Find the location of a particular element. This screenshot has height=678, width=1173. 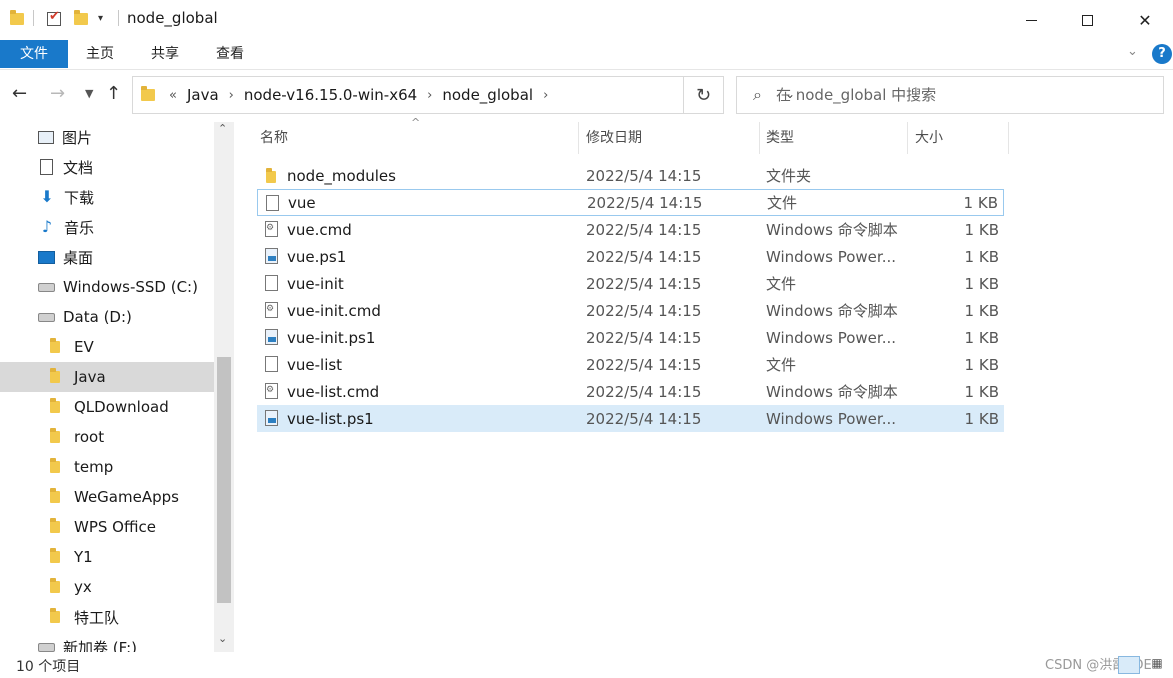

sidebar-item-temp: temp is located at coordinates (107, 467).